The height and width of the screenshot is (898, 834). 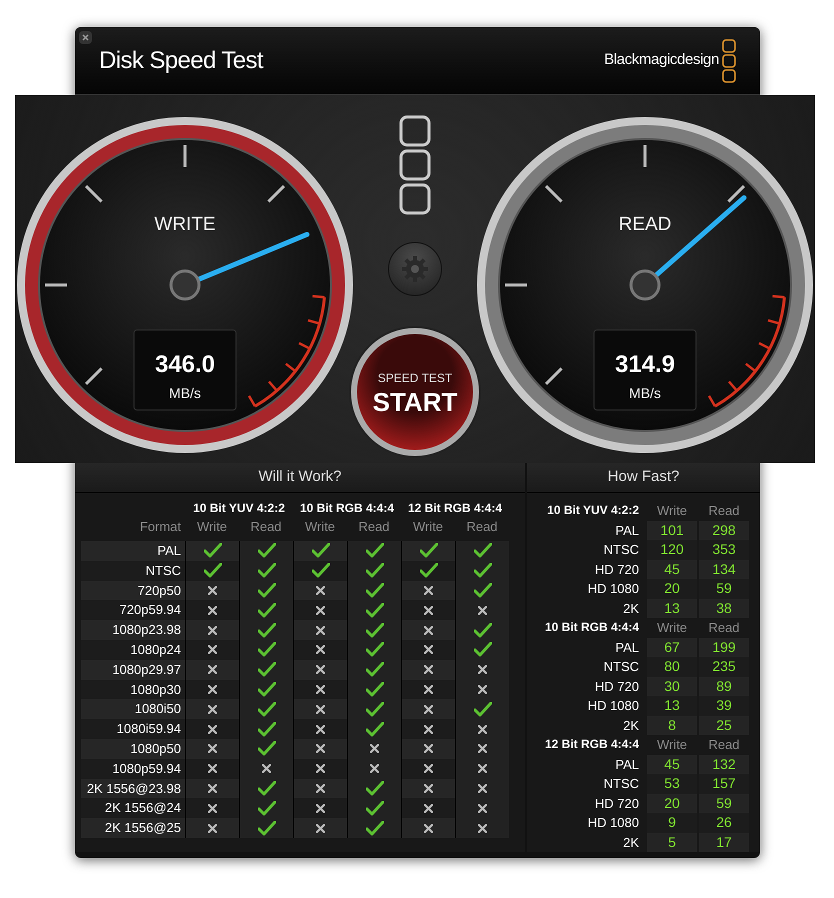 What do you see at coordinates (593, 510) in the screenshot?
I see `section-header: 10 Bit YUV 4:2:2` at bounding box center [593, 510].